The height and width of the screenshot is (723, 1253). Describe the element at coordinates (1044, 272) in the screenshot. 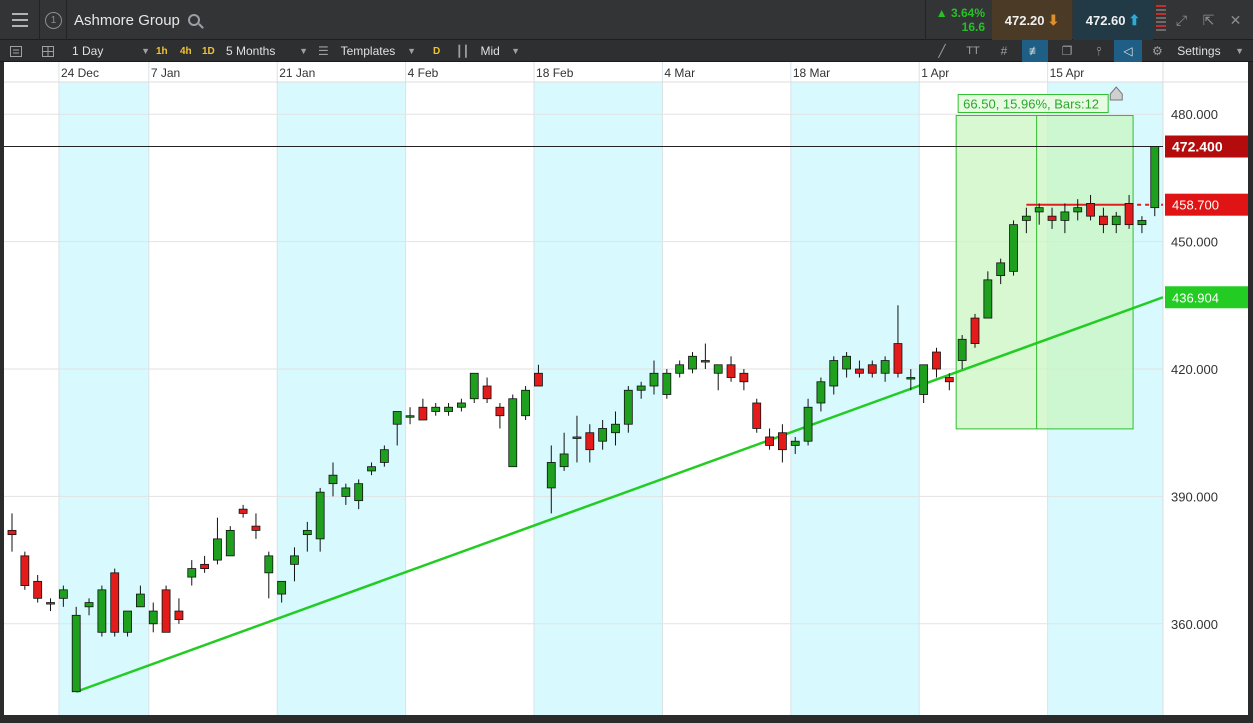

I see `measure-box` at that location.